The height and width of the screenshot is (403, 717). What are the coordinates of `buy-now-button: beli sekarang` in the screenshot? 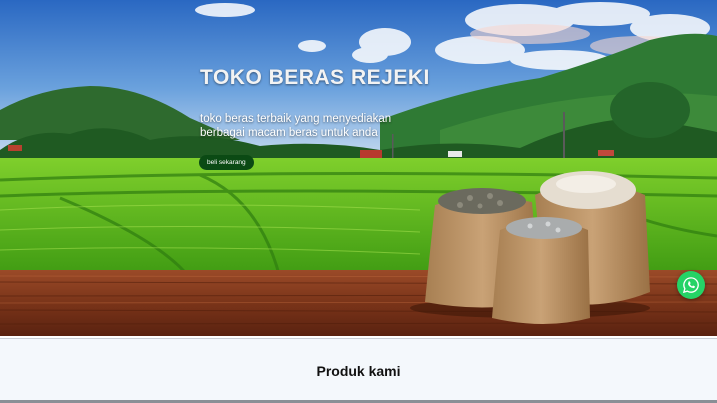 It's located at (226, 162).